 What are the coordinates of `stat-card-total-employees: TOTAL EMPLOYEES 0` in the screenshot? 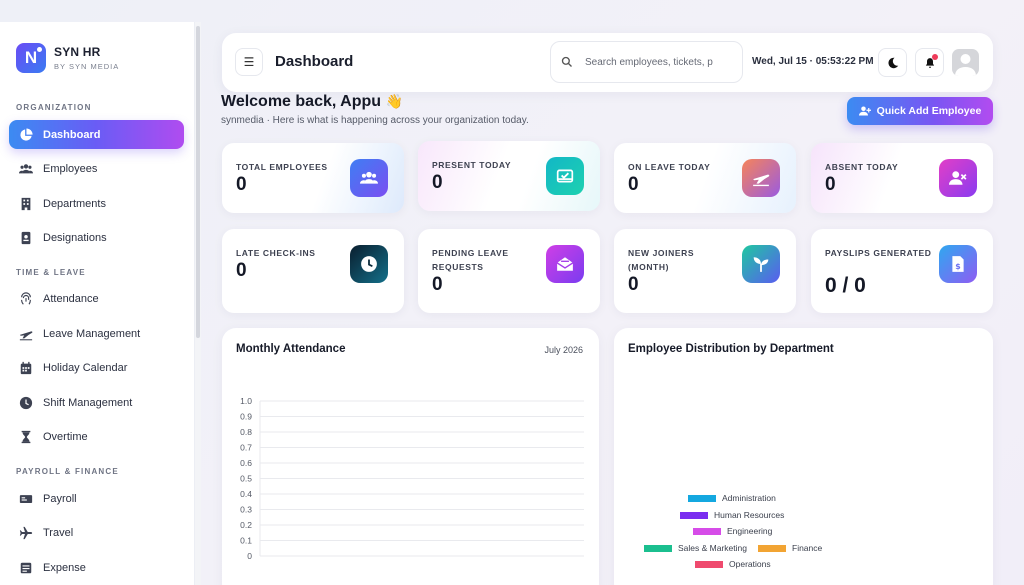 It's located at (313, 178).